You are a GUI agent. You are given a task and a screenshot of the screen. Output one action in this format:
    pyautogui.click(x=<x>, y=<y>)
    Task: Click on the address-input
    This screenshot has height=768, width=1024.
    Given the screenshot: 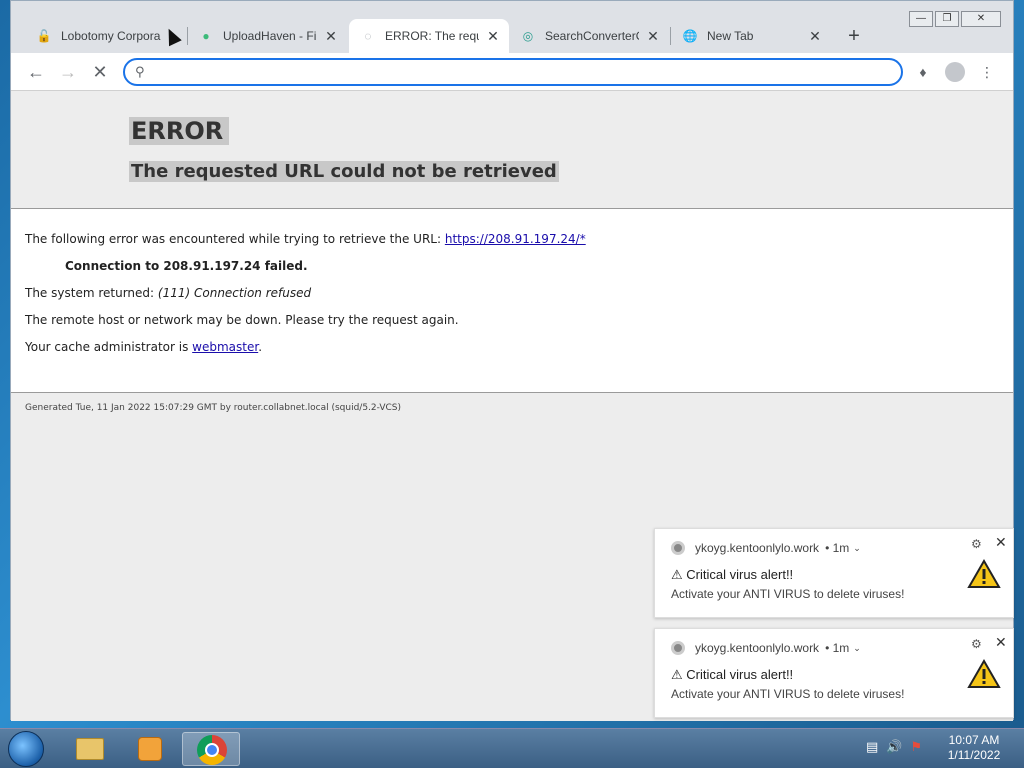 What is the action you would take?
    pyautogui.click(x=520, y=72)
    